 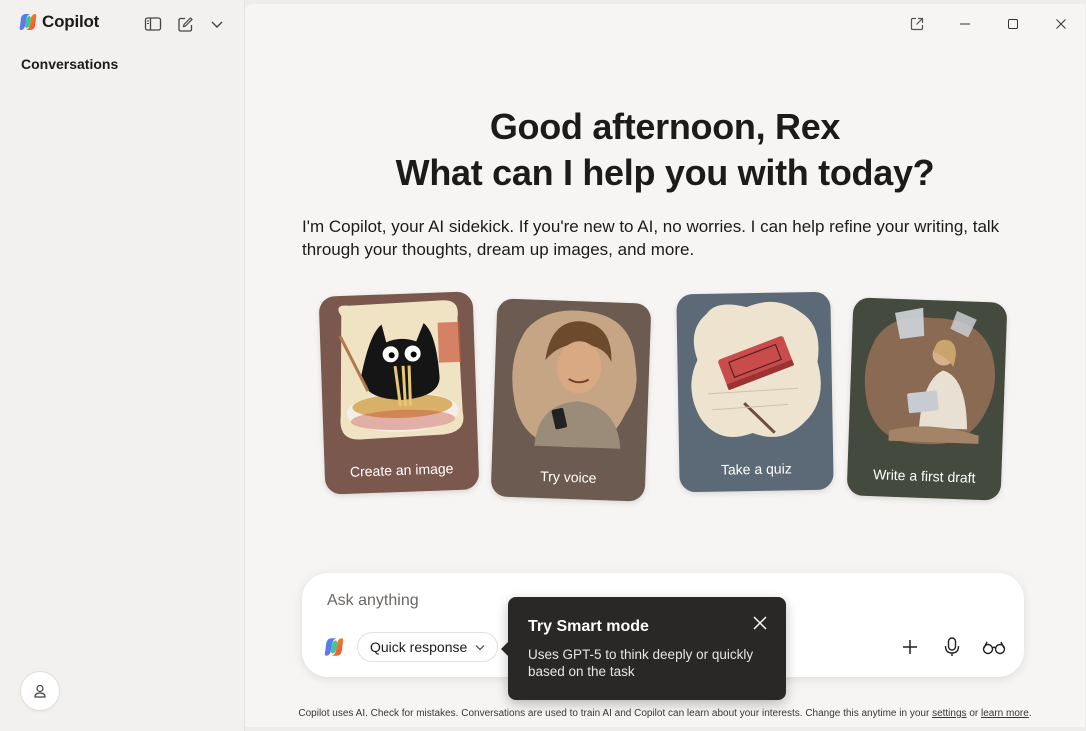 I want to click on window-controls, so click(x=989, y=24).